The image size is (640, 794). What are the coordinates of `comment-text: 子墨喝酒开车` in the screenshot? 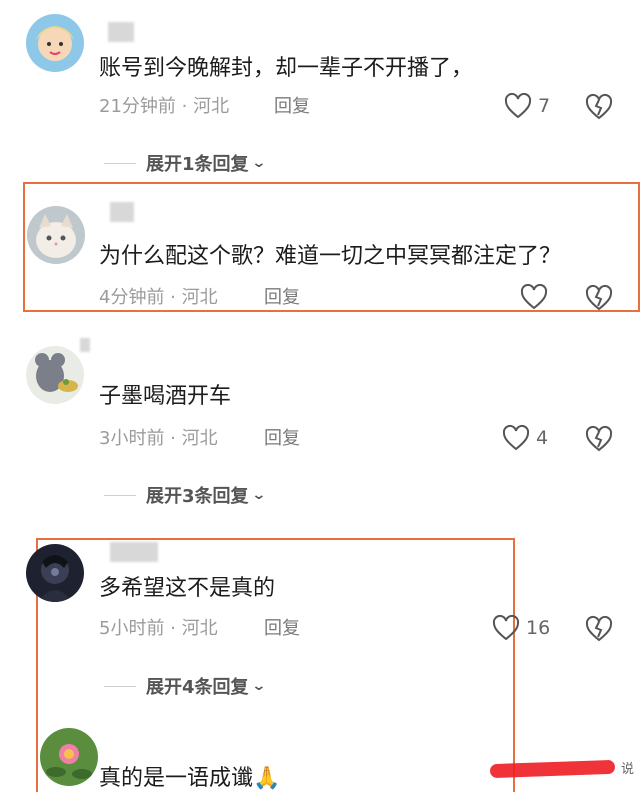 It's located at (165, 396).